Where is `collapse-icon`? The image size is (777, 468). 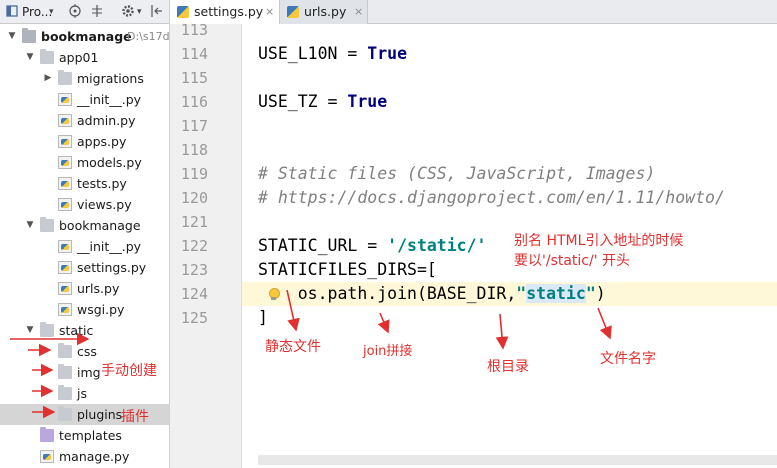 collapse-icon is located at coordinates (97, 12).